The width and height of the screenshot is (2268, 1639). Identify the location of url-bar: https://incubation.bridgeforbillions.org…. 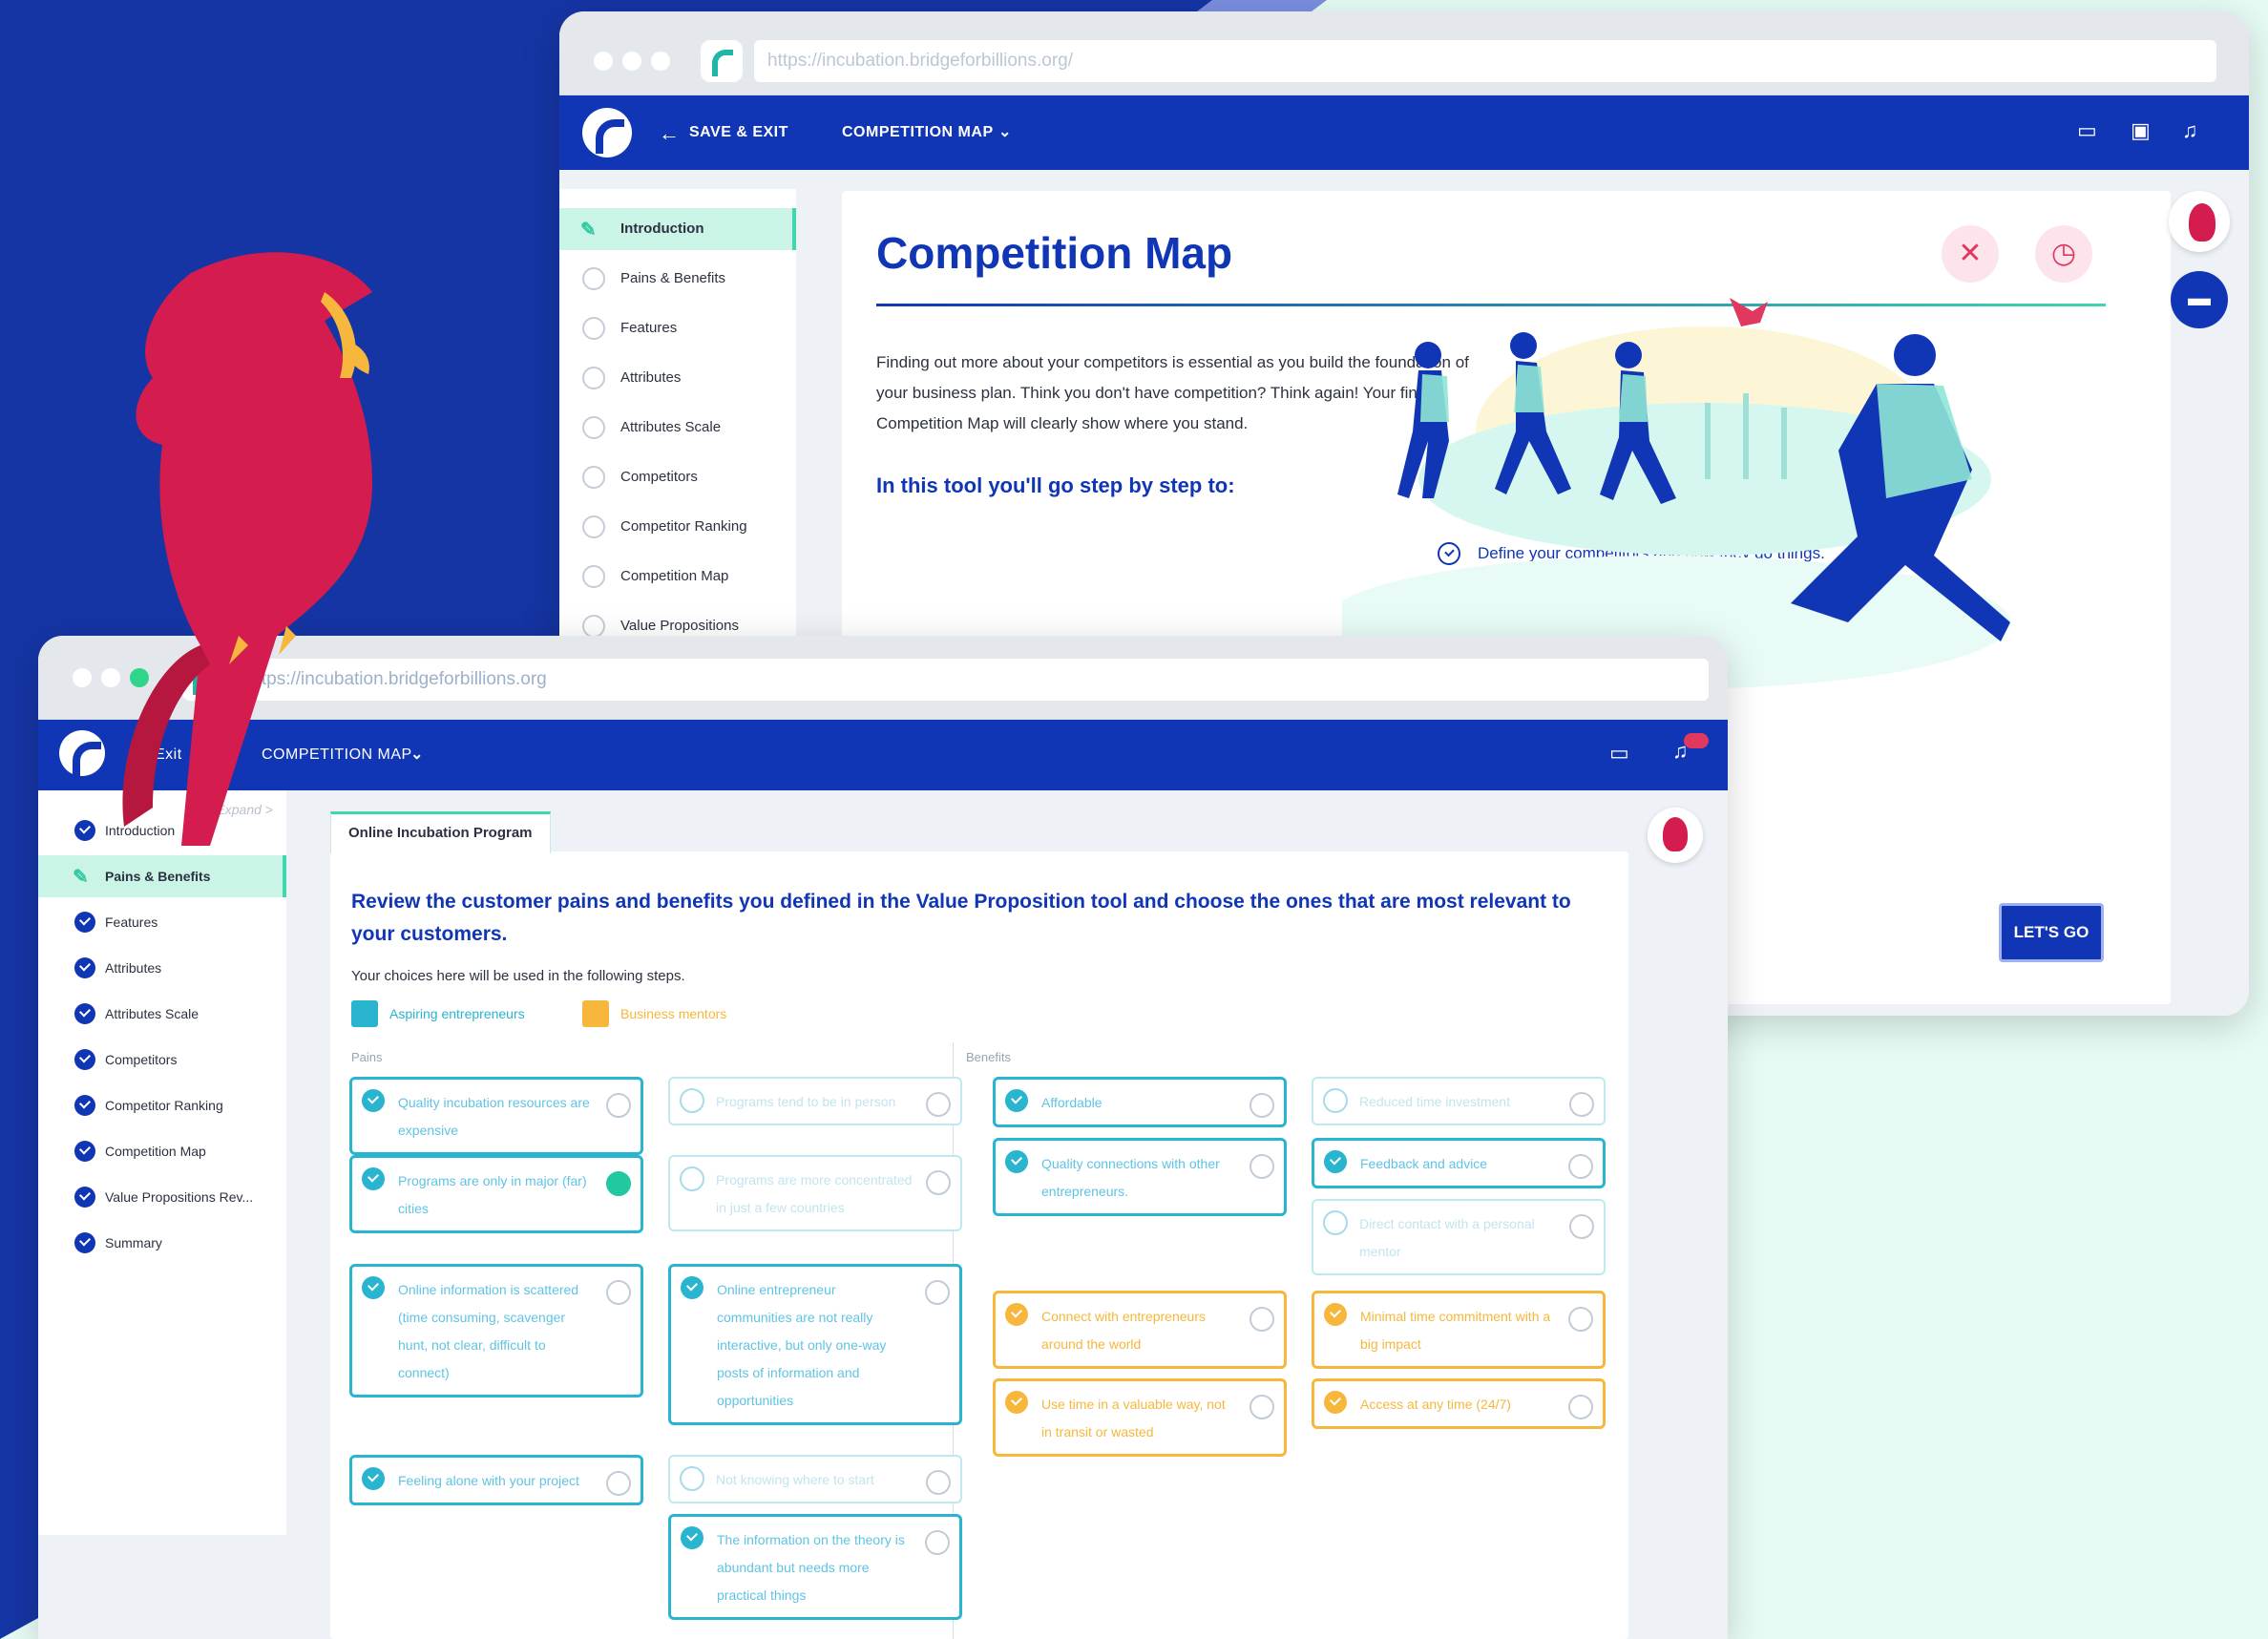
(1485, 61).